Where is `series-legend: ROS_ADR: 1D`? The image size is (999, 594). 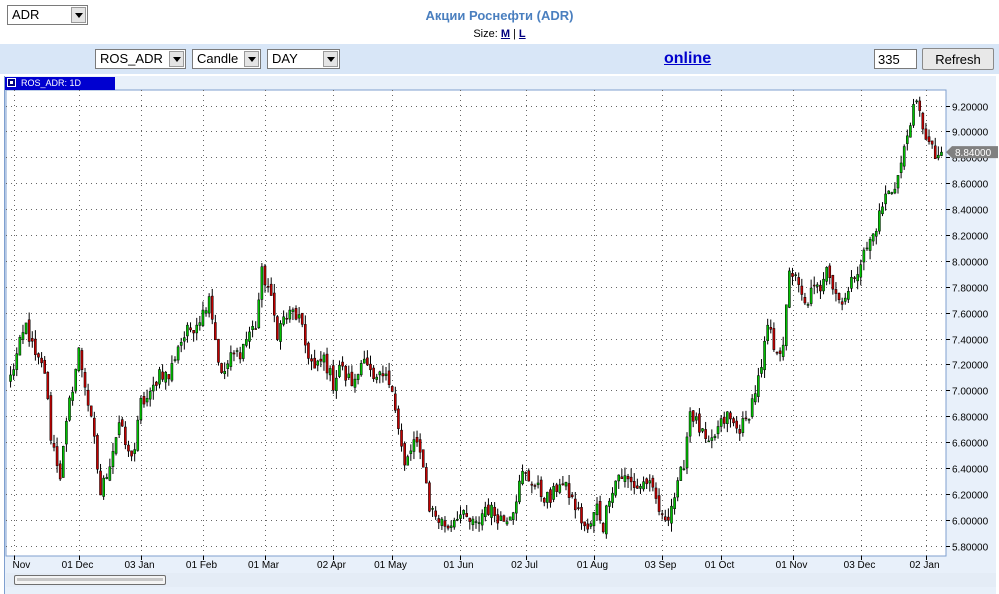
series-legend: ROS_ADR: 1D is located at coordinates (60, 83).